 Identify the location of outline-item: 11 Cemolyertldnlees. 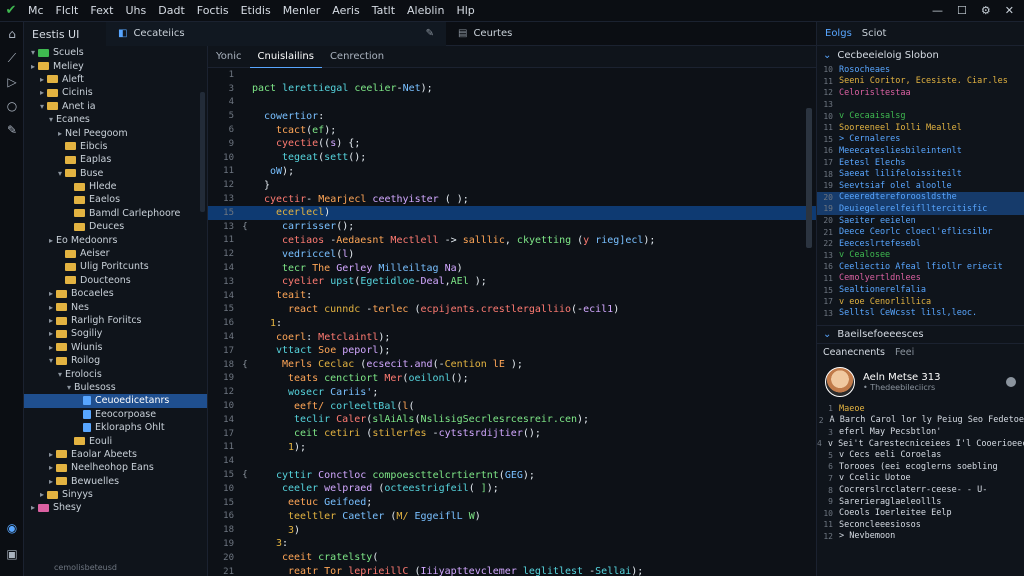
(920, 279).